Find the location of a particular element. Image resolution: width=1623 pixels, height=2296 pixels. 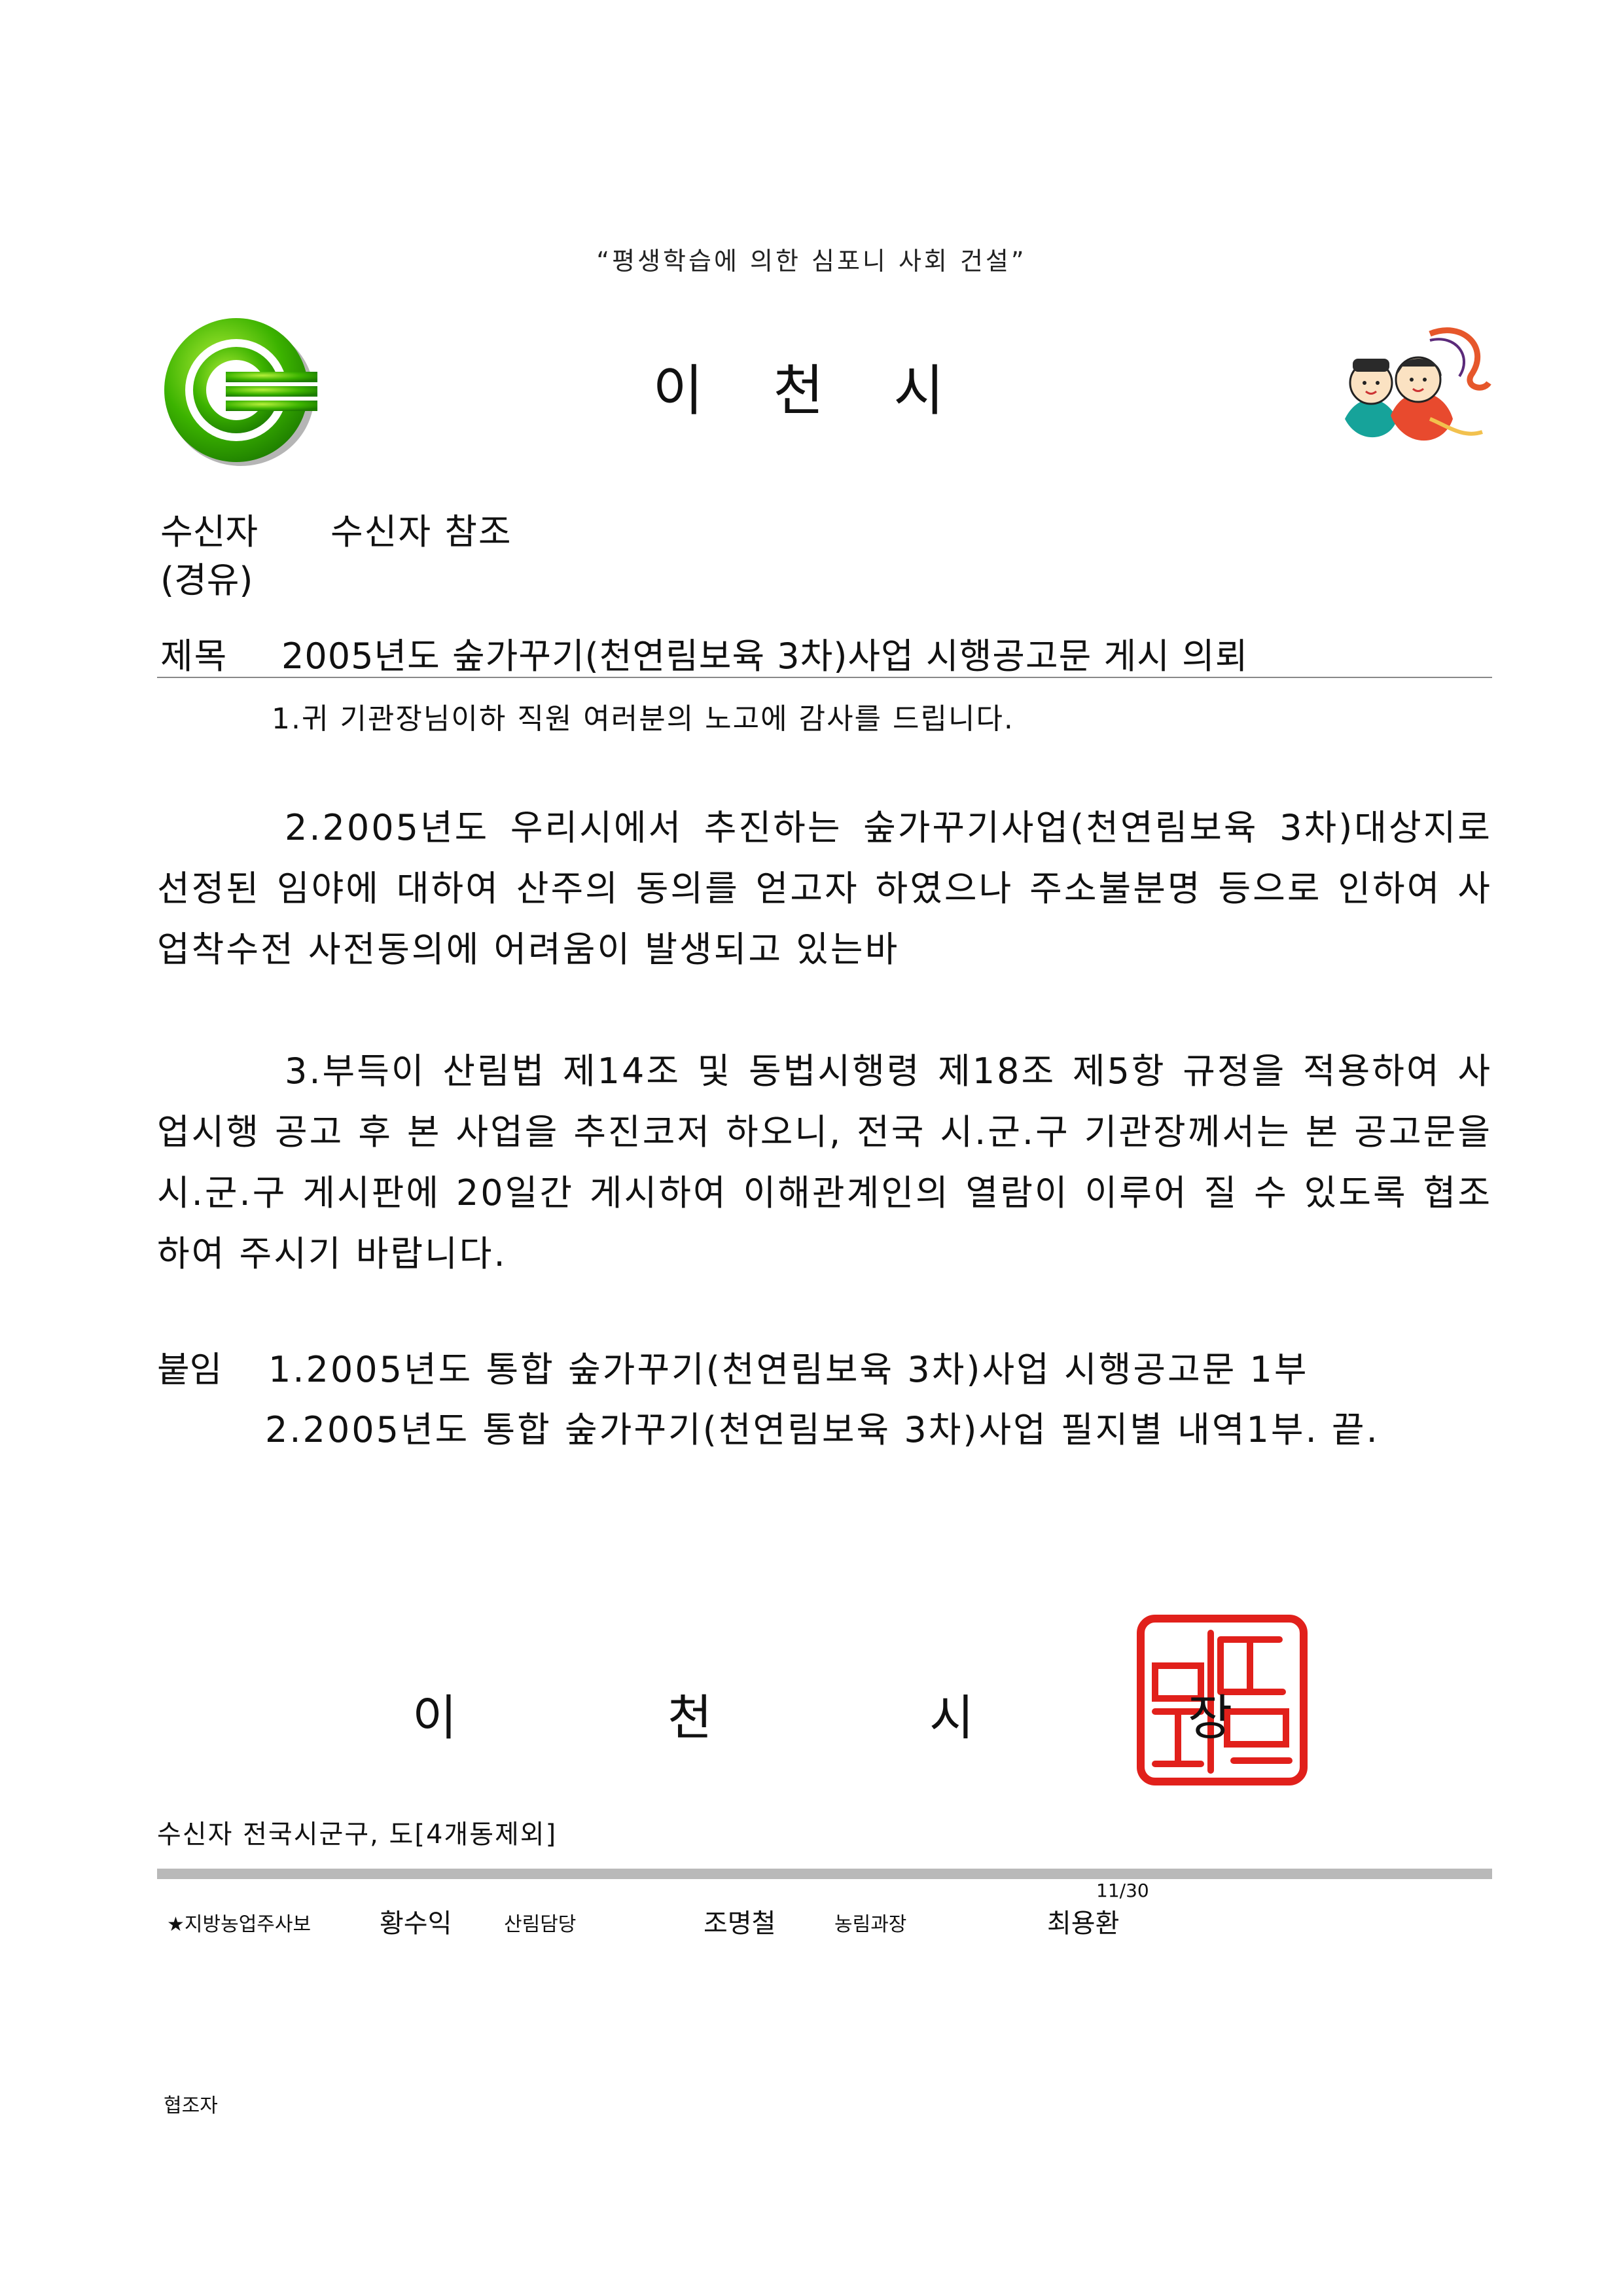

attachment-label: 붙임 is located at coordinates (190, 1369).